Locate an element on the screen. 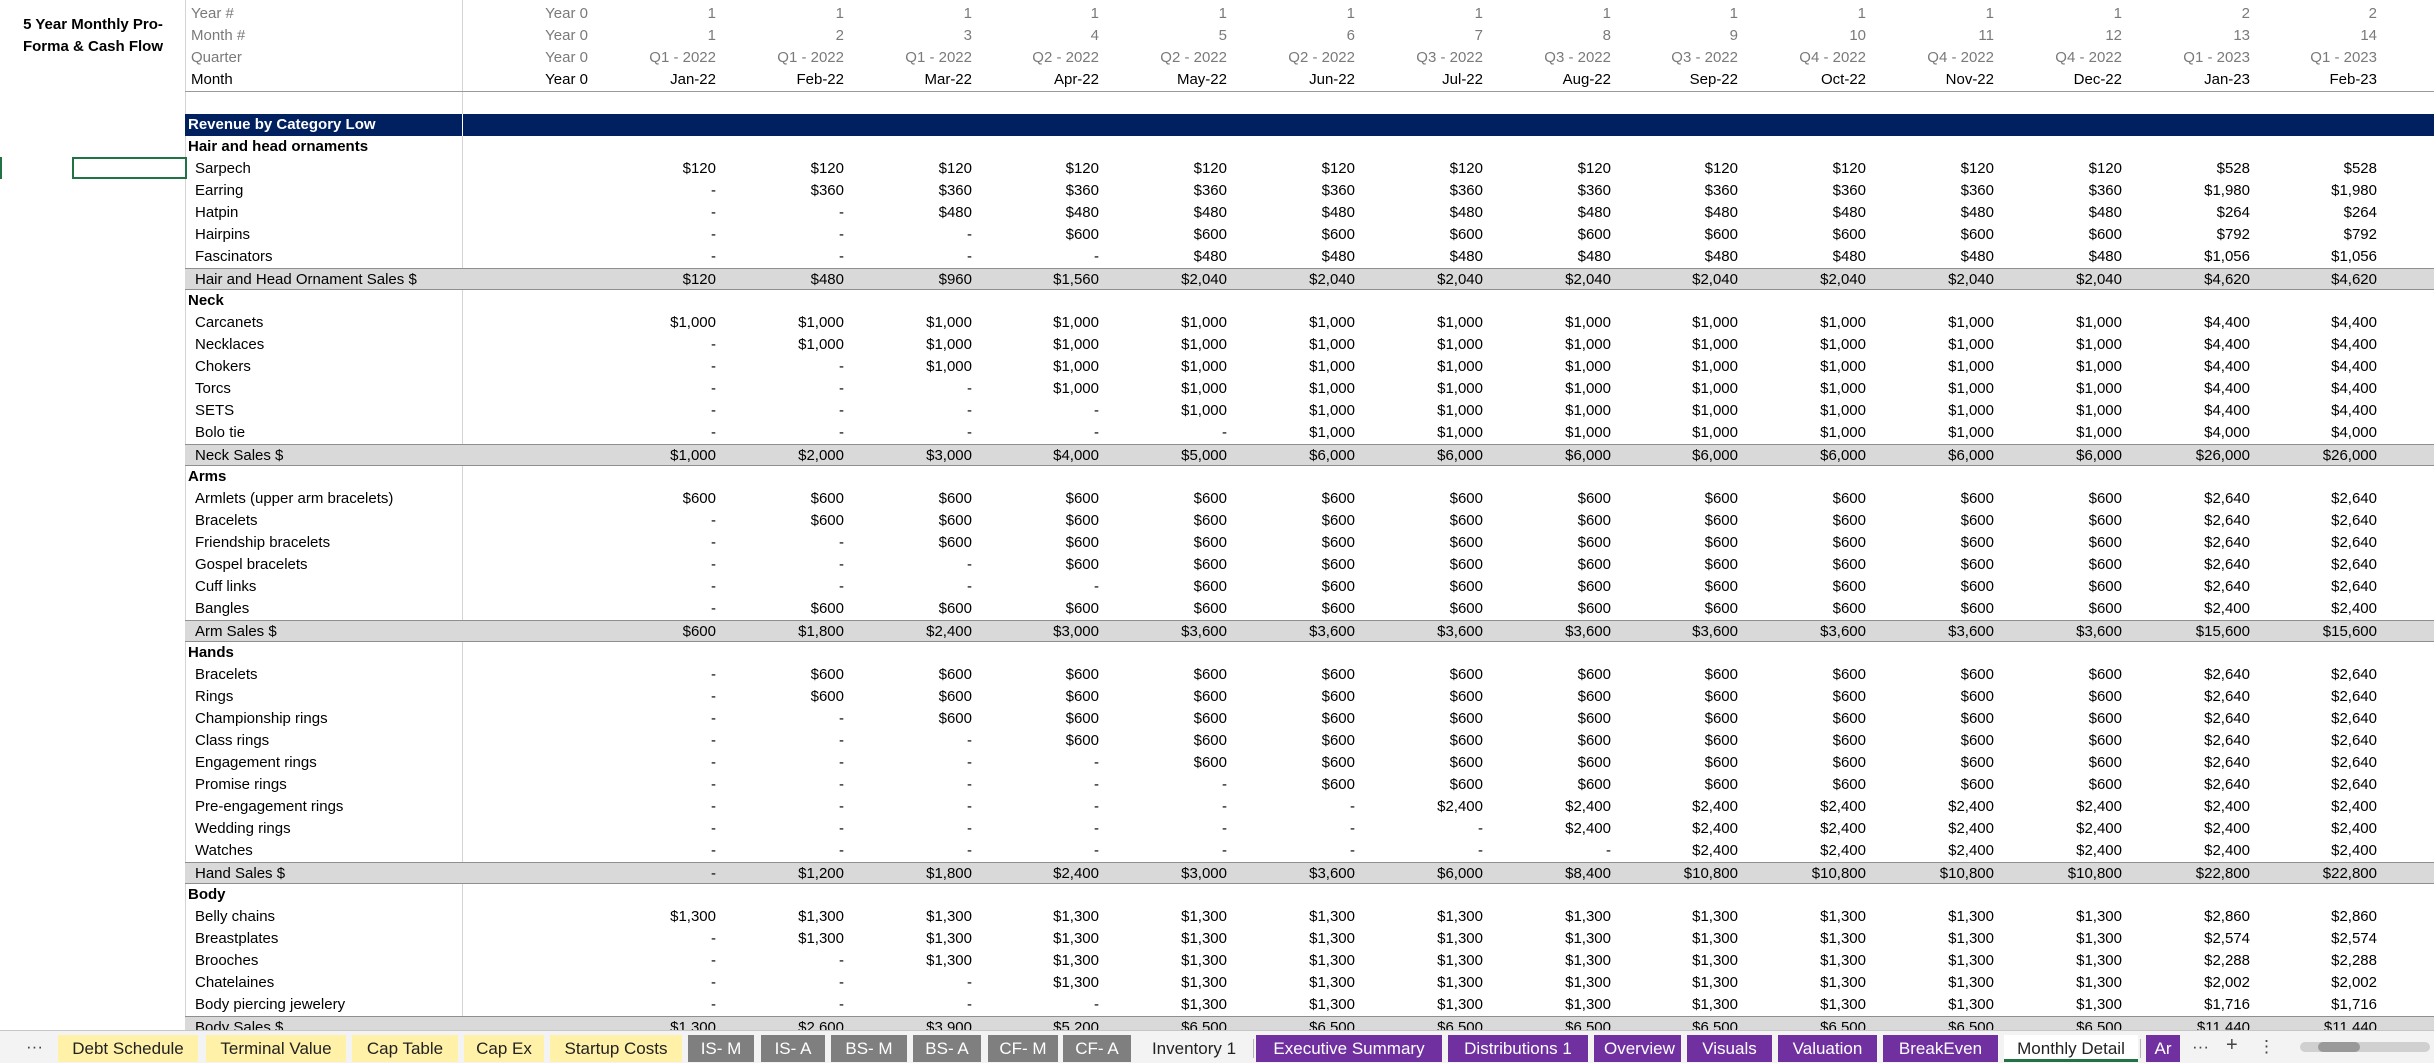  cell-value: $5,200 is located at coordinates (1044, 1023).